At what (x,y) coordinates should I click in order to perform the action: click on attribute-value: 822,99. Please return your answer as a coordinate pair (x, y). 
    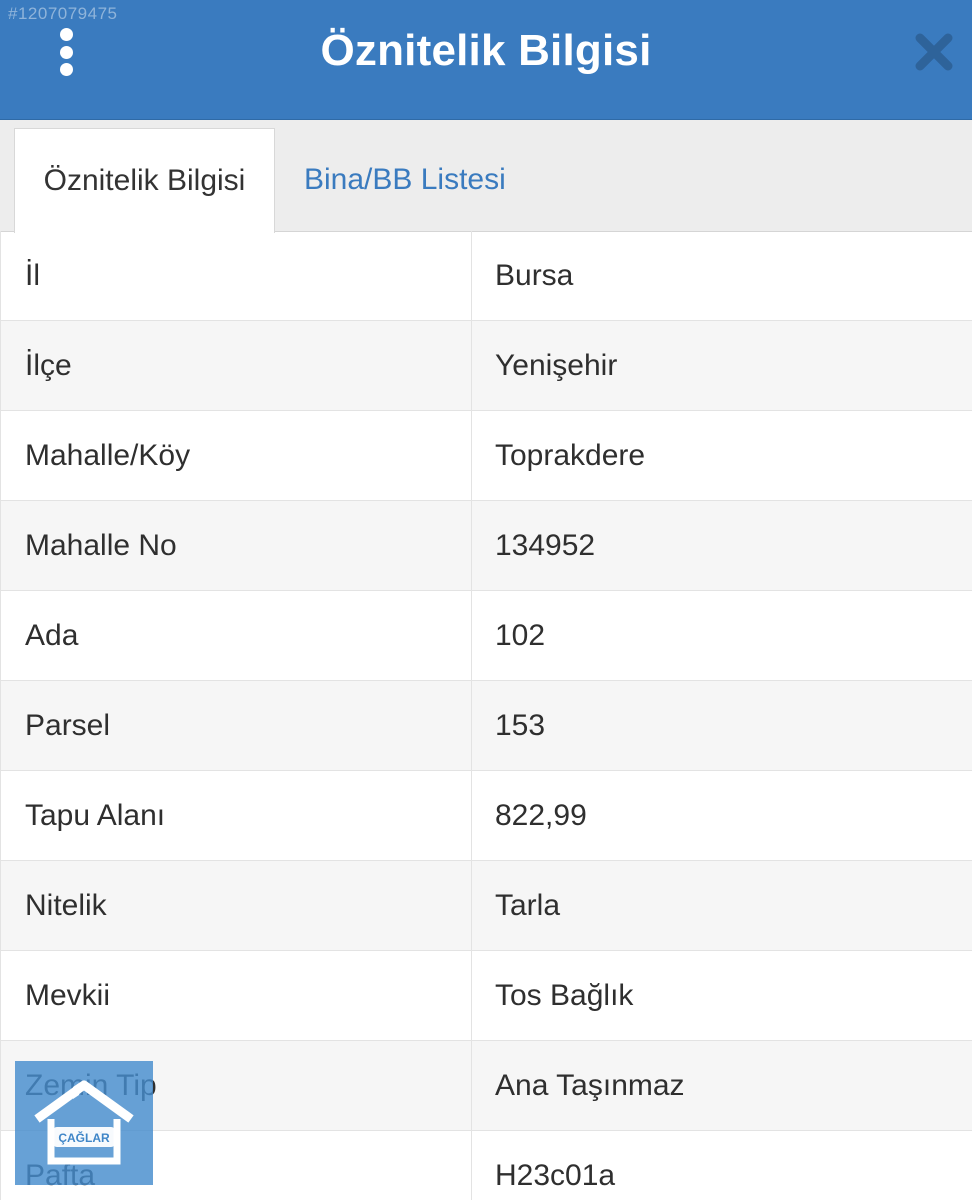
    Looking at the image, I should click on (541, 815).